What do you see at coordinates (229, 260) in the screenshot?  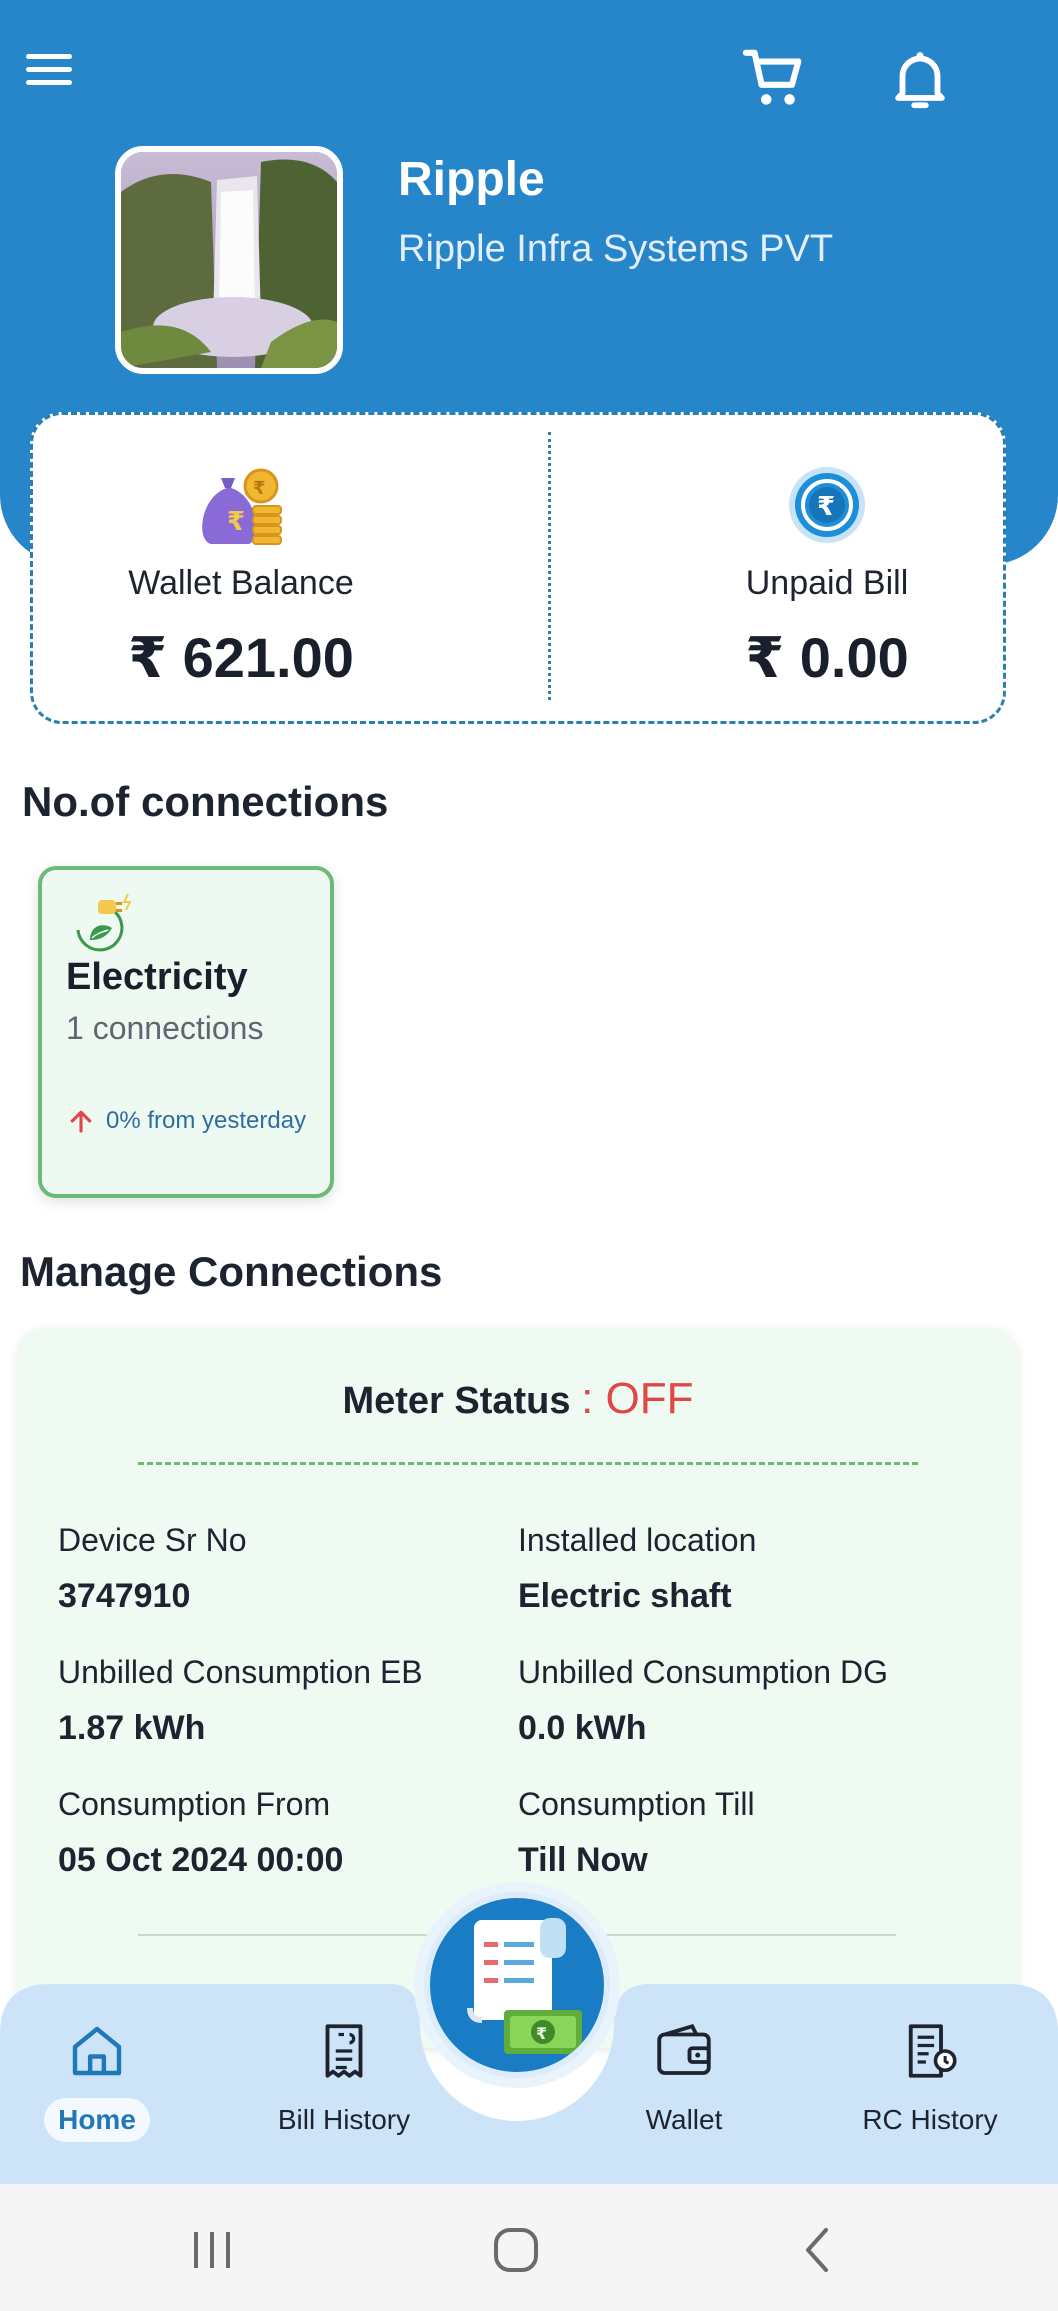 I see `avatar` at bounding box center [229, 260].